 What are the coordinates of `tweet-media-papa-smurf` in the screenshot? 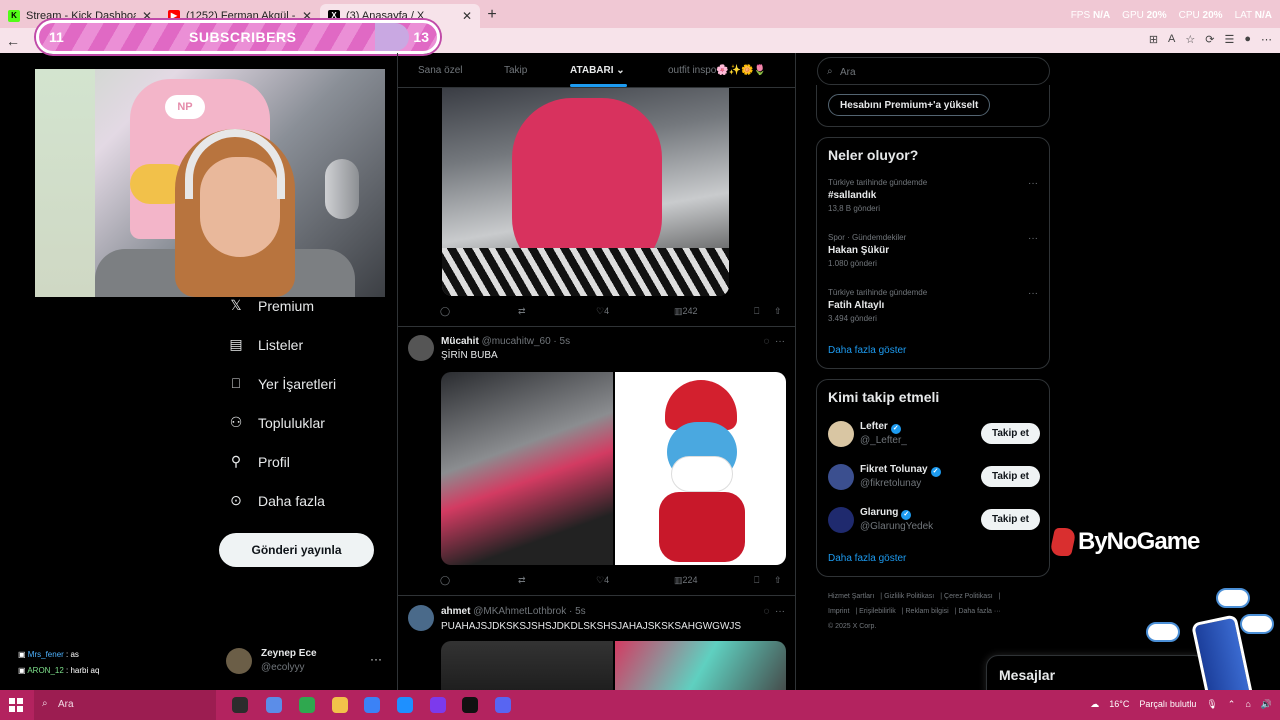 It's located at (700, 468).